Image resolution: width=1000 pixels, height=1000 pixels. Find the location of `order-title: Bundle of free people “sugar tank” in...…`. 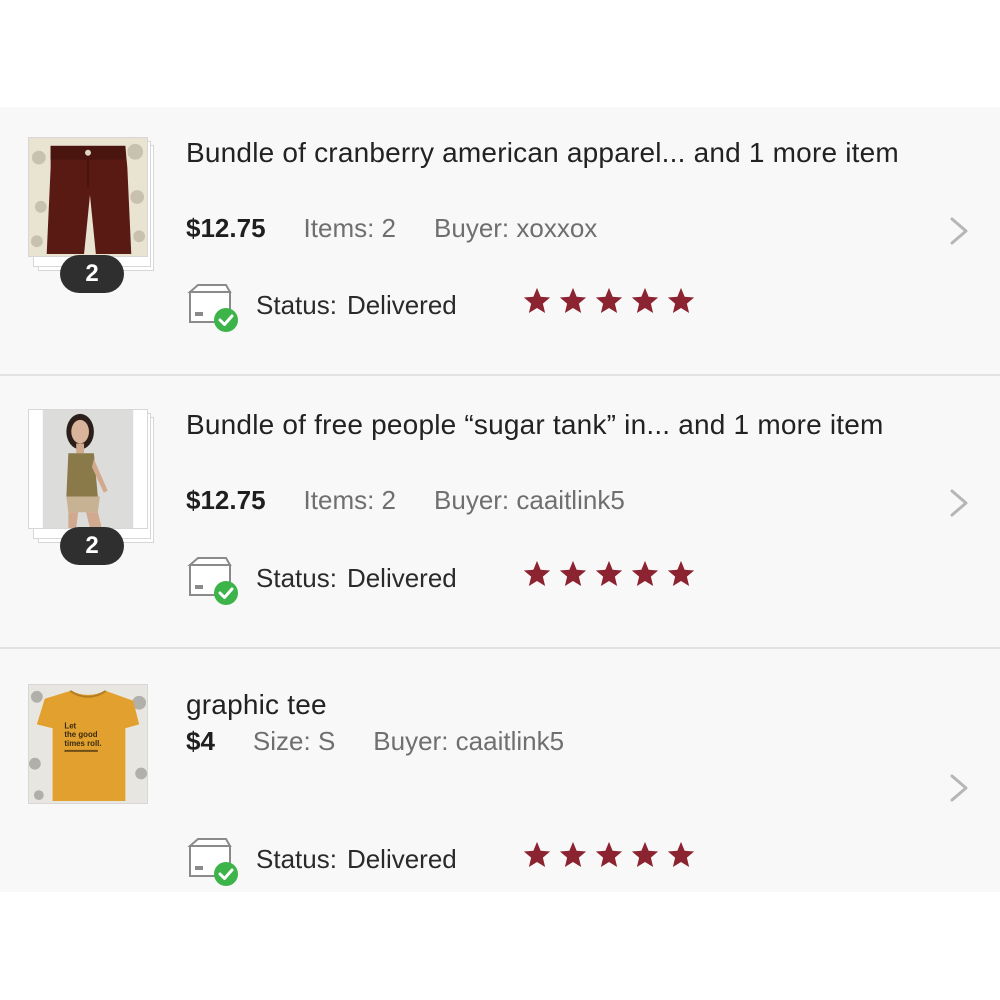

order-title: Bundle of free people “sugar tank” in...… is located at coordinates (535, 424).